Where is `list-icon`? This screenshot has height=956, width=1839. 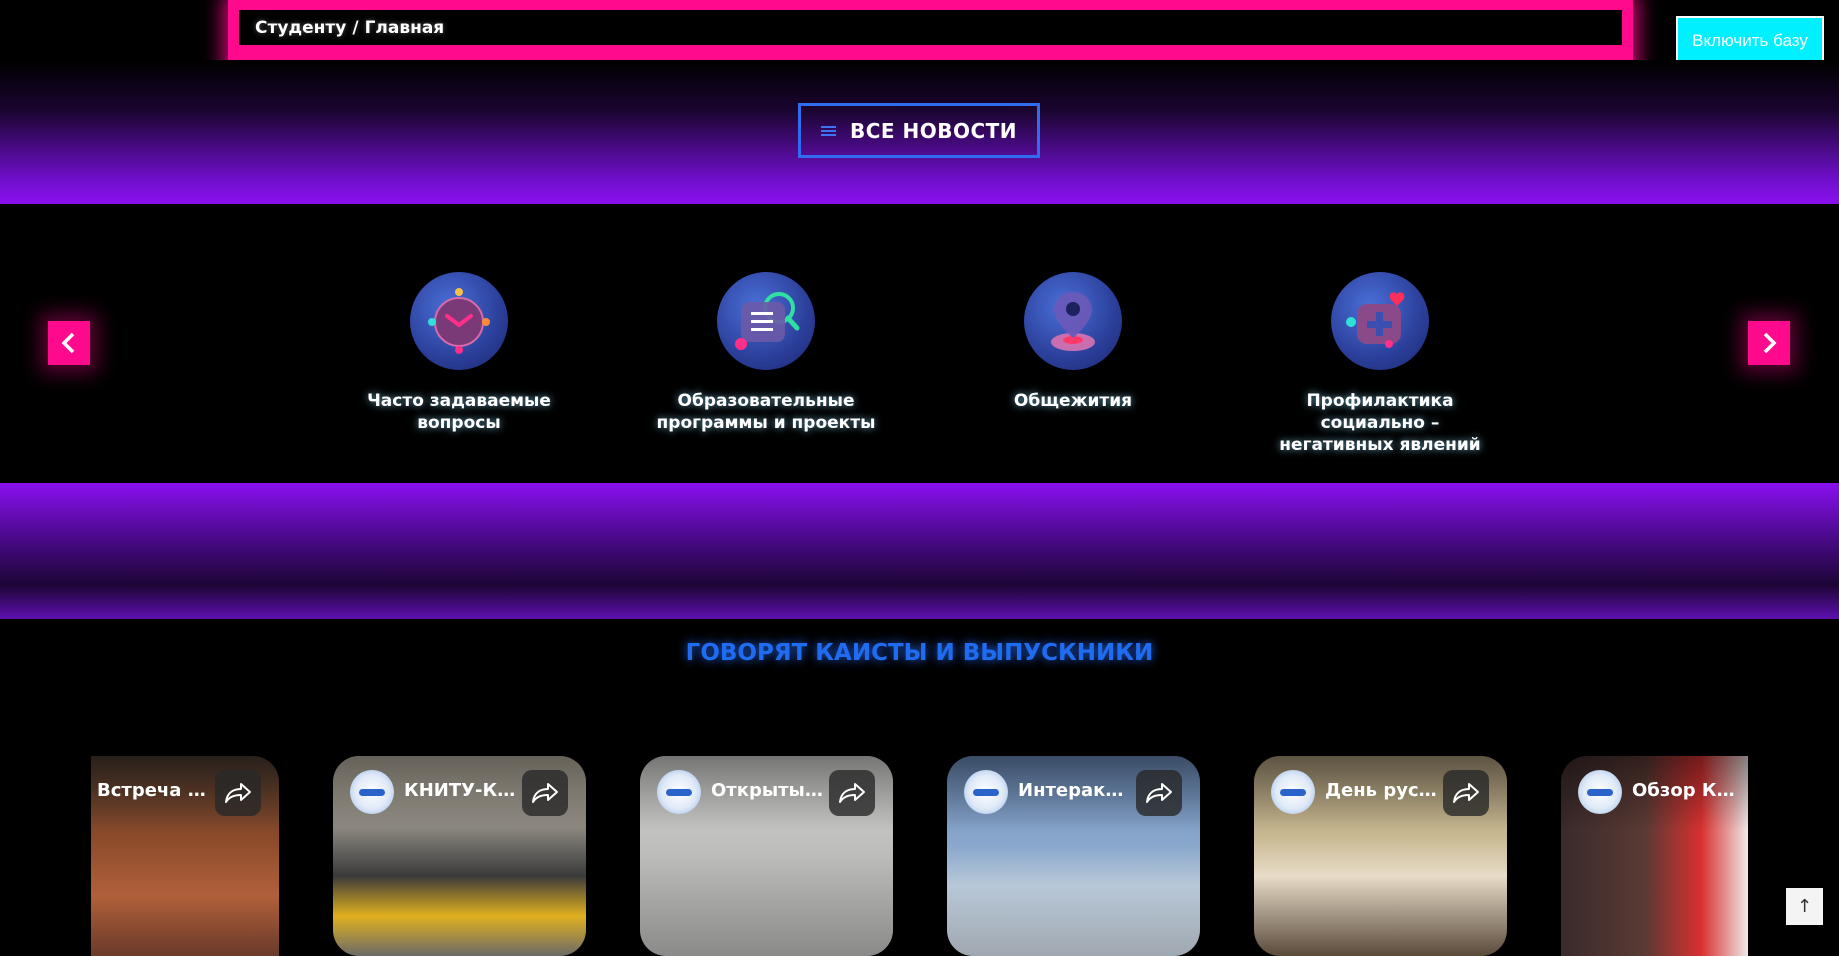
list-icon is located at coordinates (828, 130).